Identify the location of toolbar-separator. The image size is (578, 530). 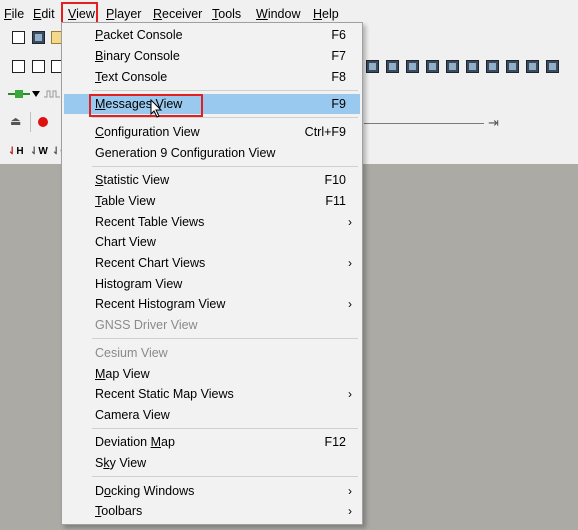
(30, 122).